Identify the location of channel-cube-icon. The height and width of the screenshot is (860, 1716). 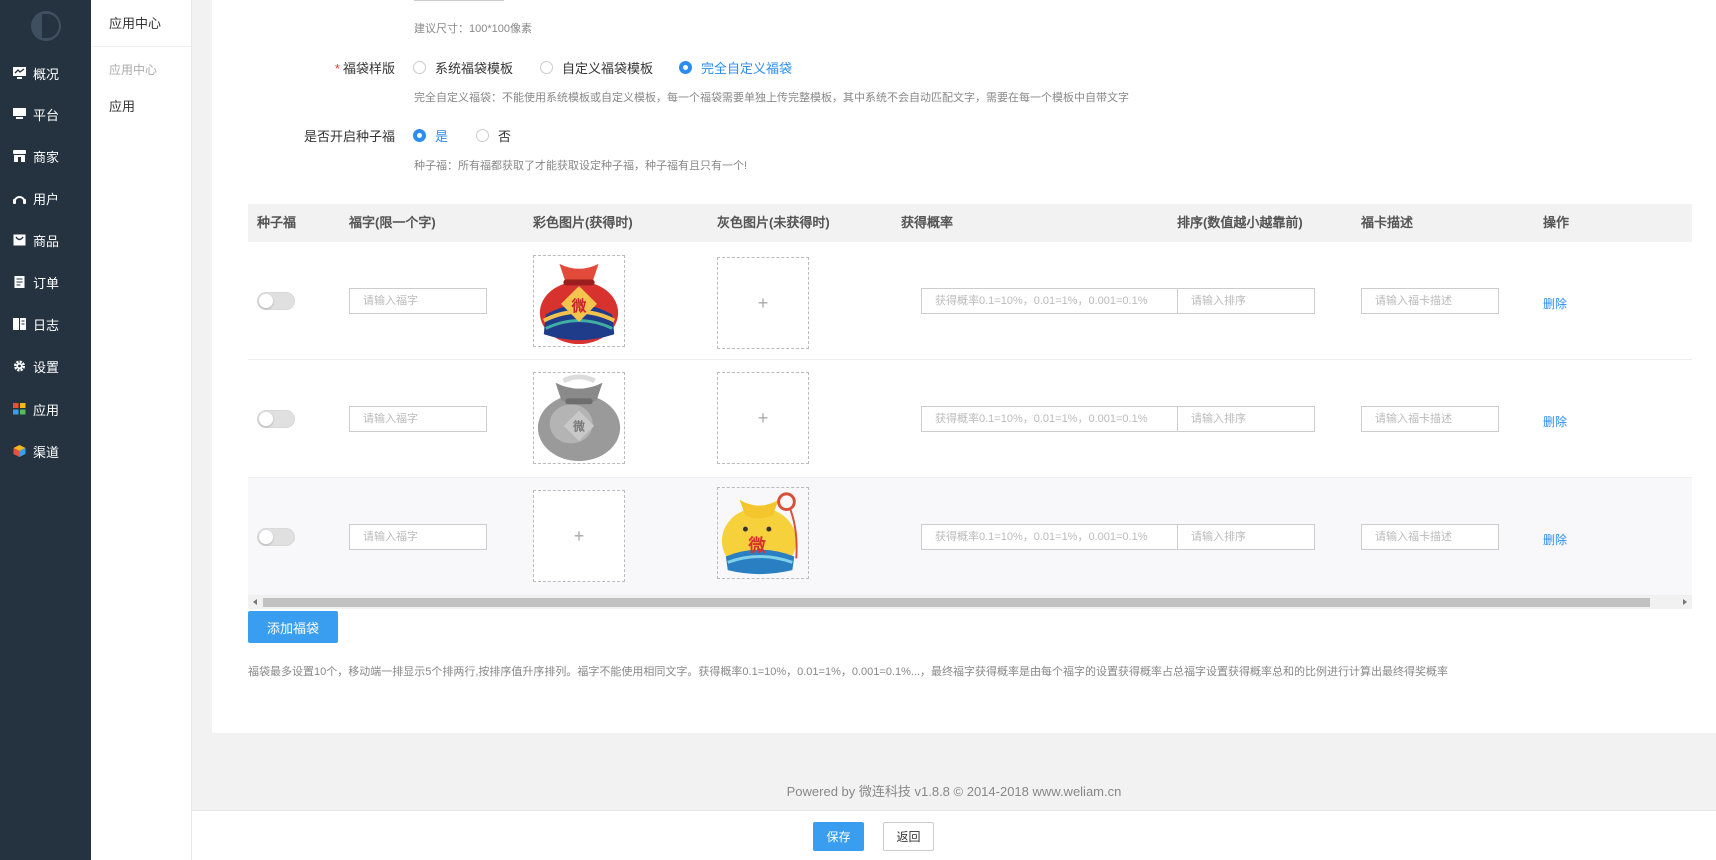
(19, 451).